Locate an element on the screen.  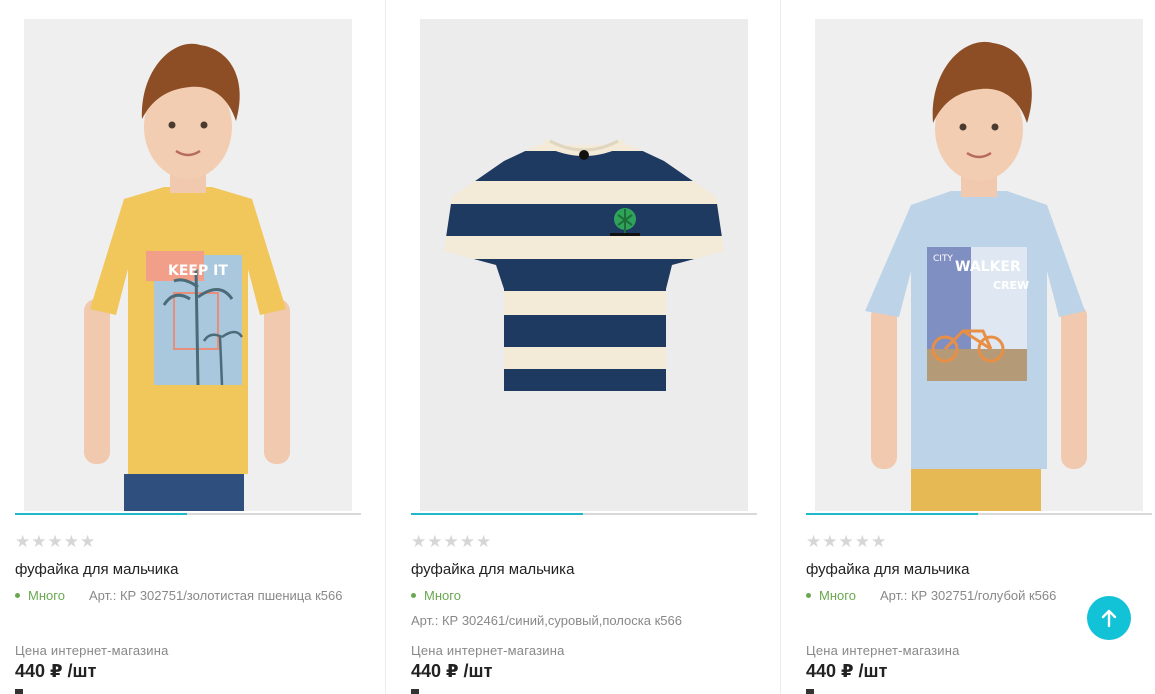
arrow-up-icon is located at coordinates (1109, 618).